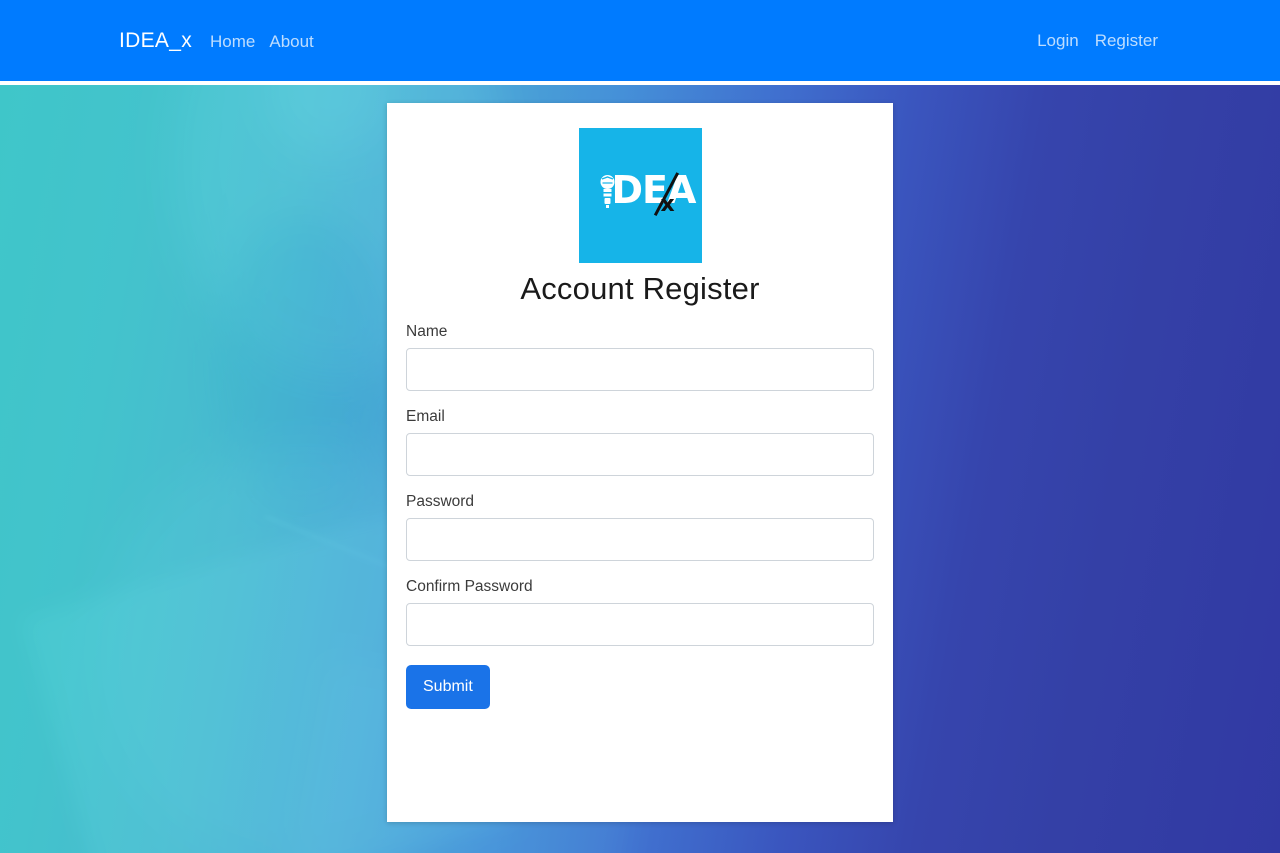 The height and width of the screenshot is (853, 1280). I want to click on navbar-primary-links: Home About, so click(269, 42).